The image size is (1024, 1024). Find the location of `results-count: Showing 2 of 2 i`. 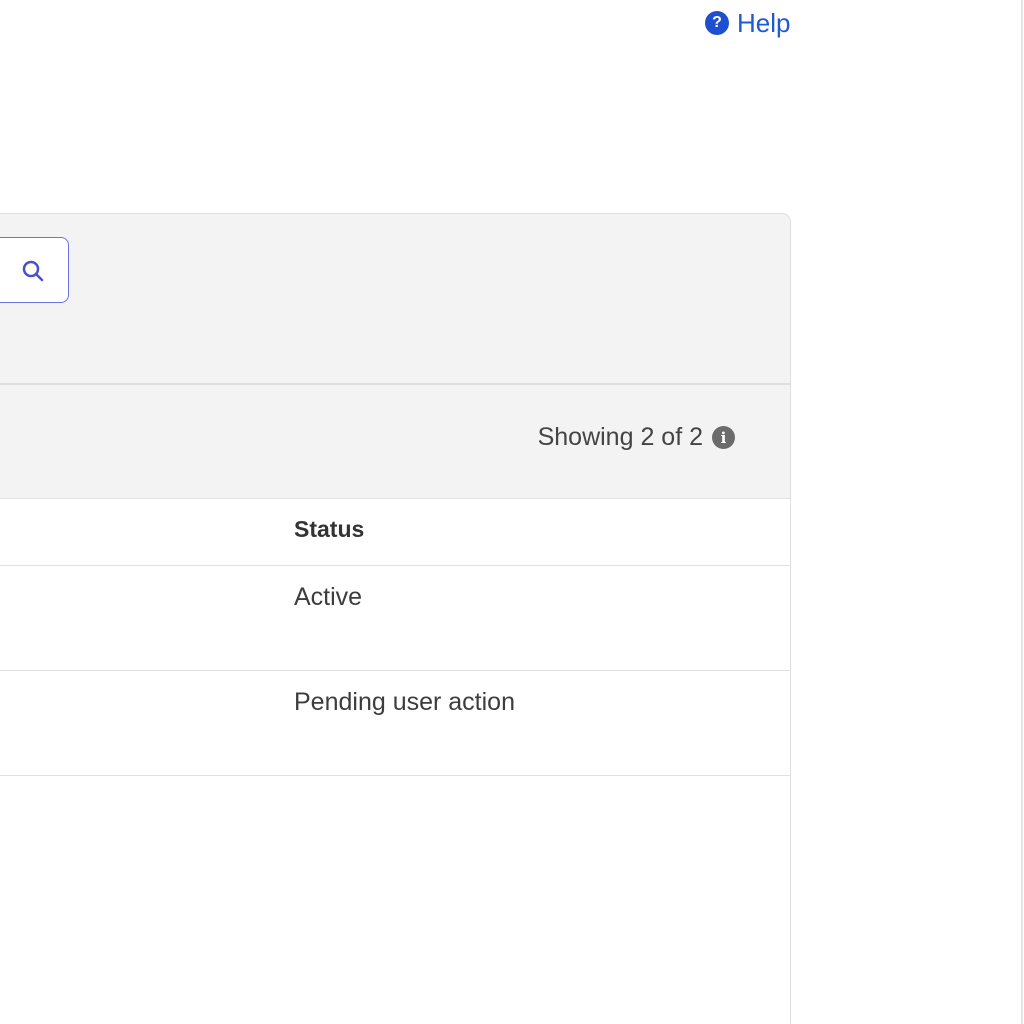

results-count: Showing 2 of 2 i is located at coordinates (636, 437).